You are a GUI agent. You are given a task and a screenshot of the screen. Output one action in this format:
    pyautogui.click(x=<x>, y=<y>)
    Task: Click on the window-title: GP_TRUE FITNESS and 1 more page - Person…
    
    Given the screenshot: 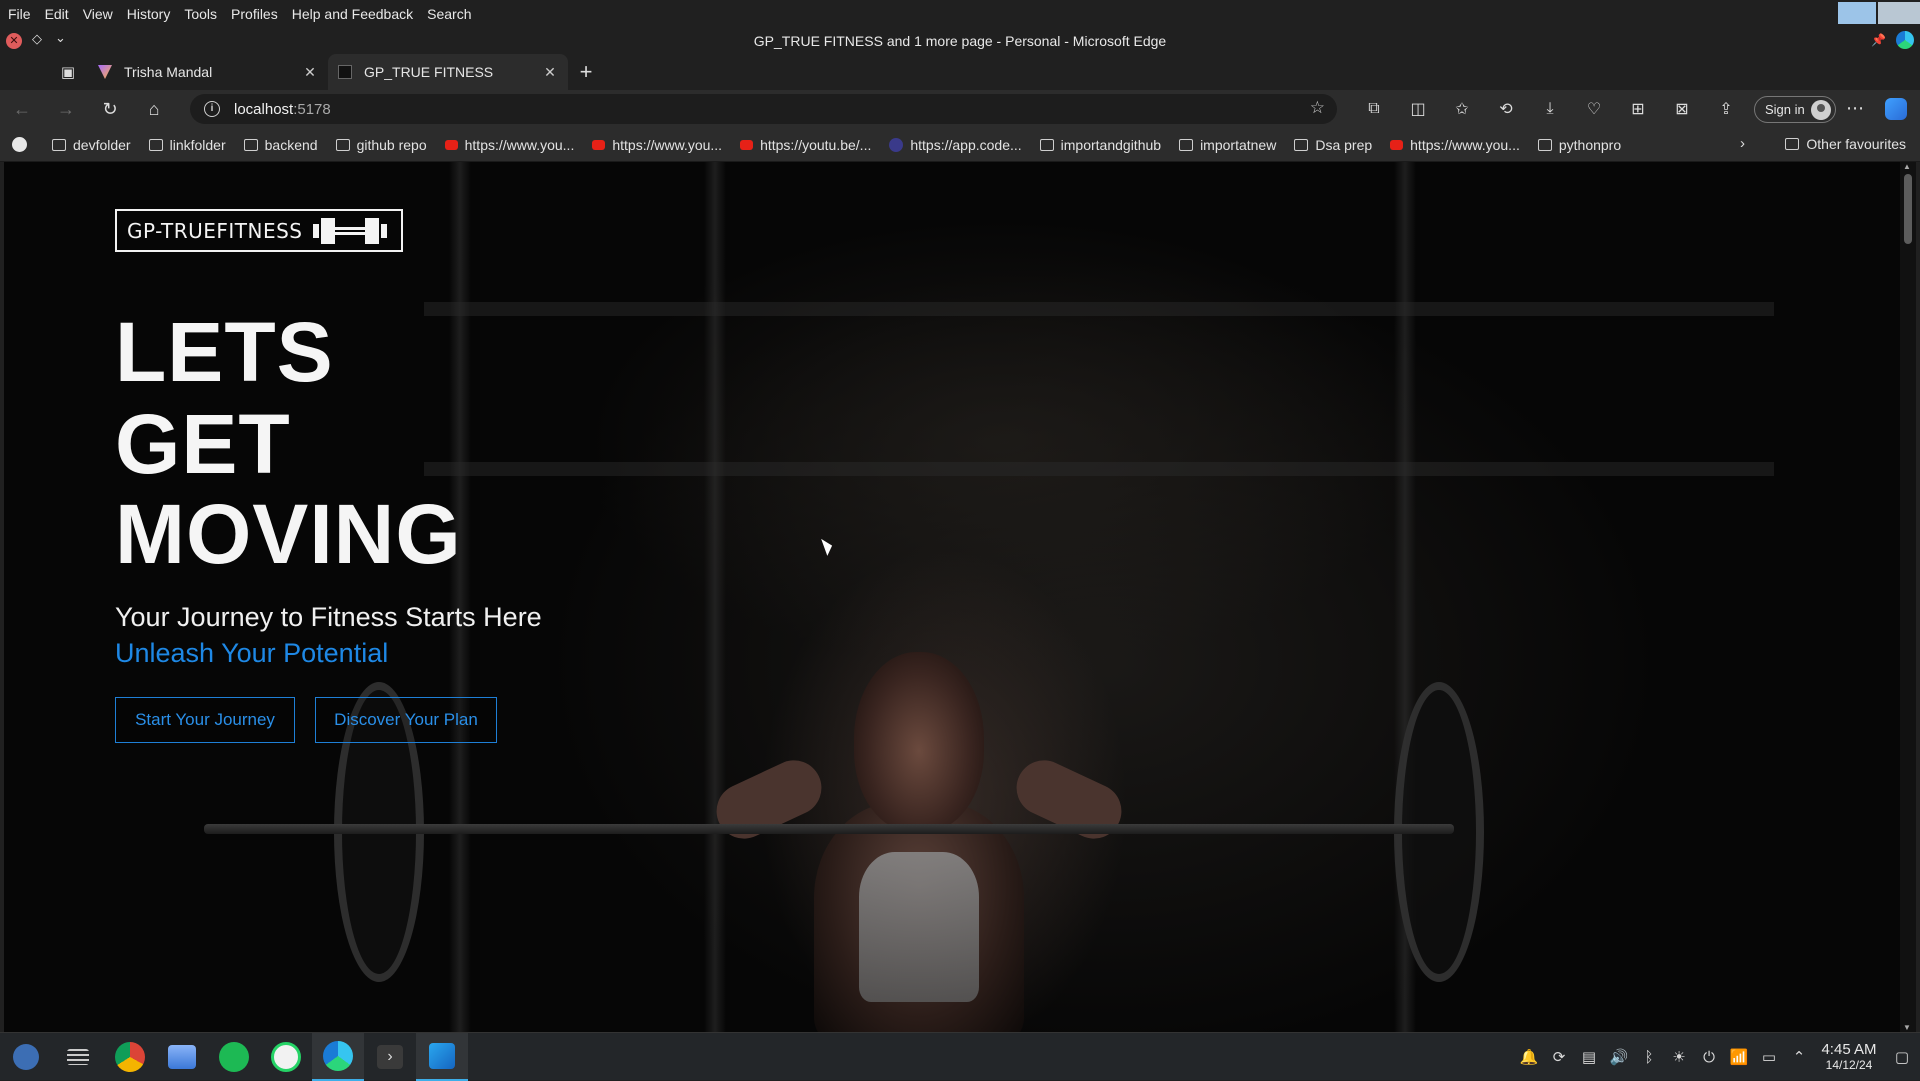 What is the action you would take?
    pyautogui.click(x=960, y=40)
    